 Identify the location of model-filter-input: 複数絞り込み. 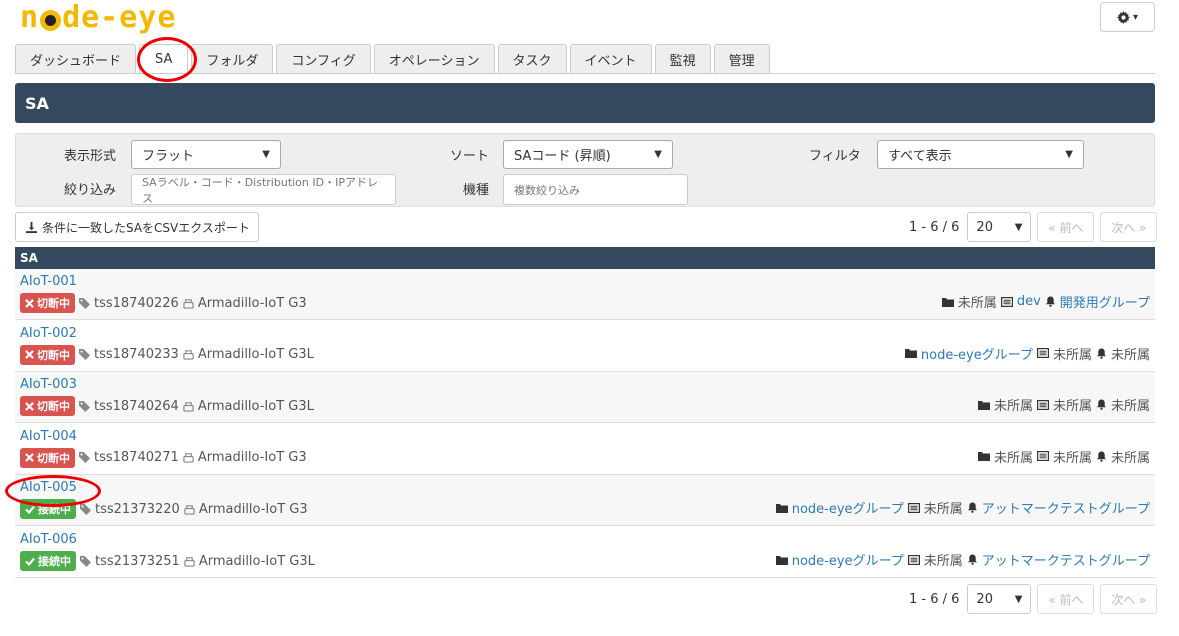
(595, 189).